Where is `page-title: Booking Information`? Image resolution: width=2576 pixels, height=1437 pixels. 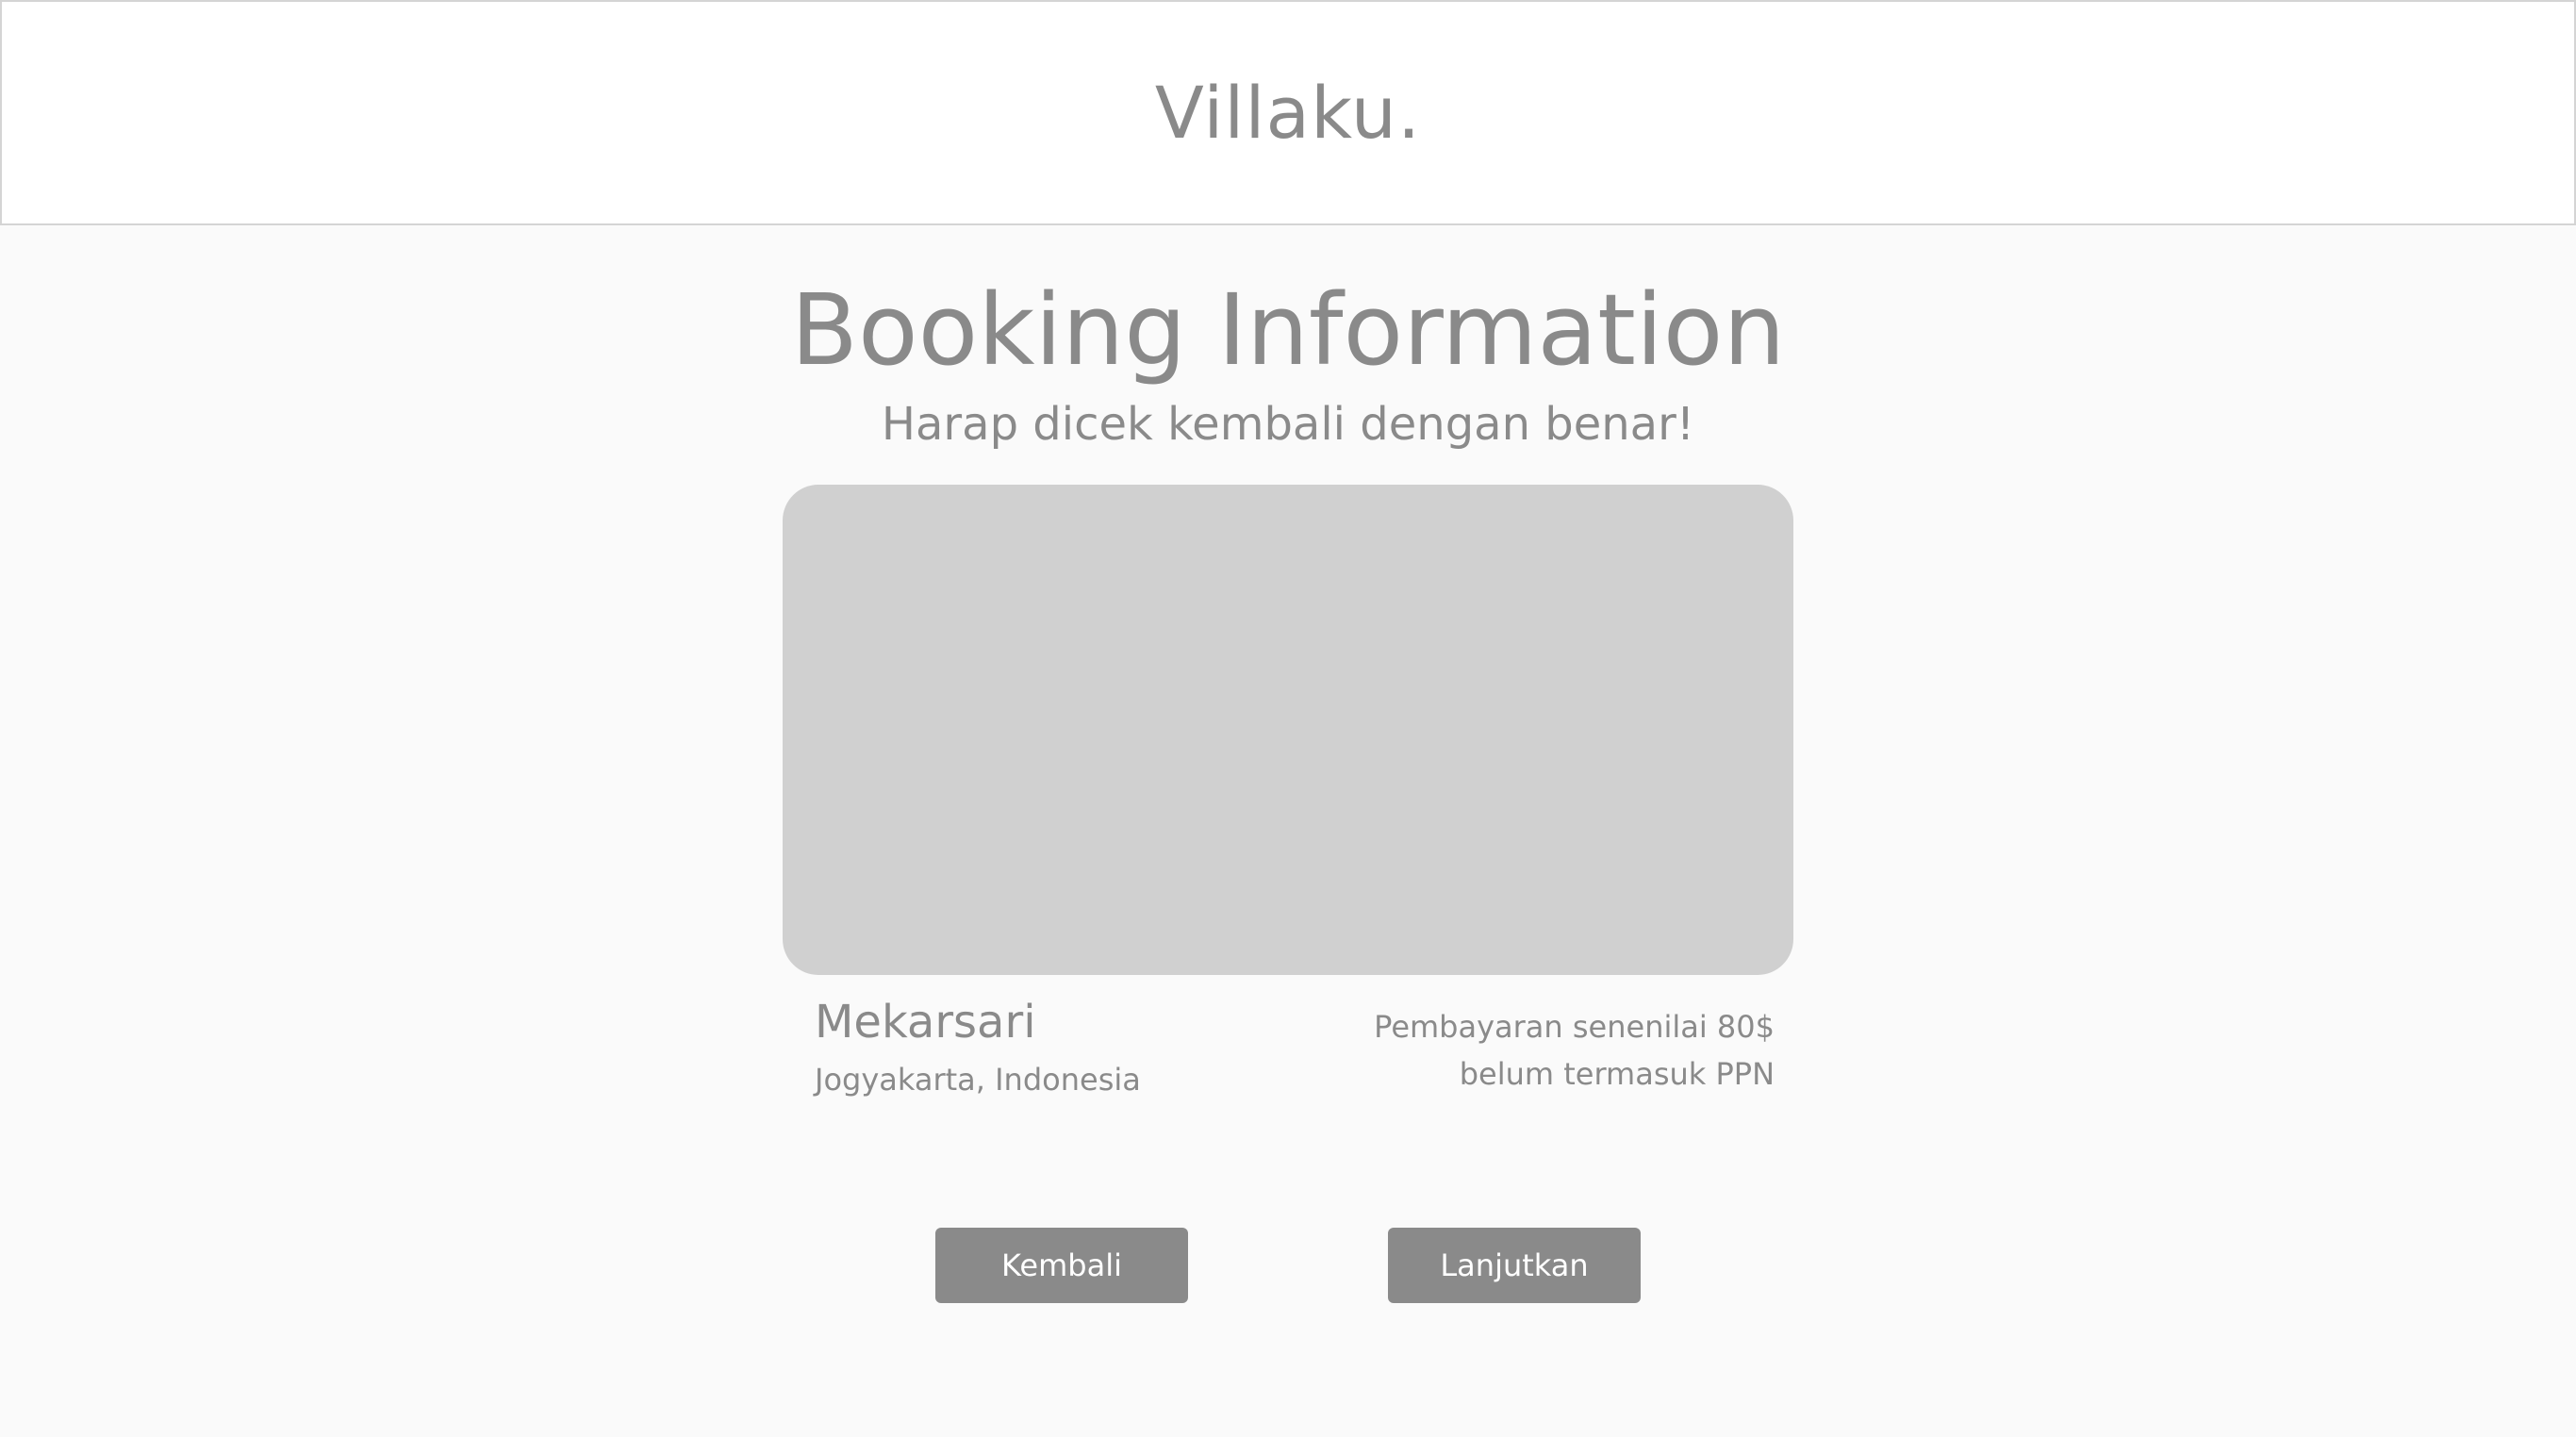
page-title: Booking Information is located at coordinates (1288, 330).